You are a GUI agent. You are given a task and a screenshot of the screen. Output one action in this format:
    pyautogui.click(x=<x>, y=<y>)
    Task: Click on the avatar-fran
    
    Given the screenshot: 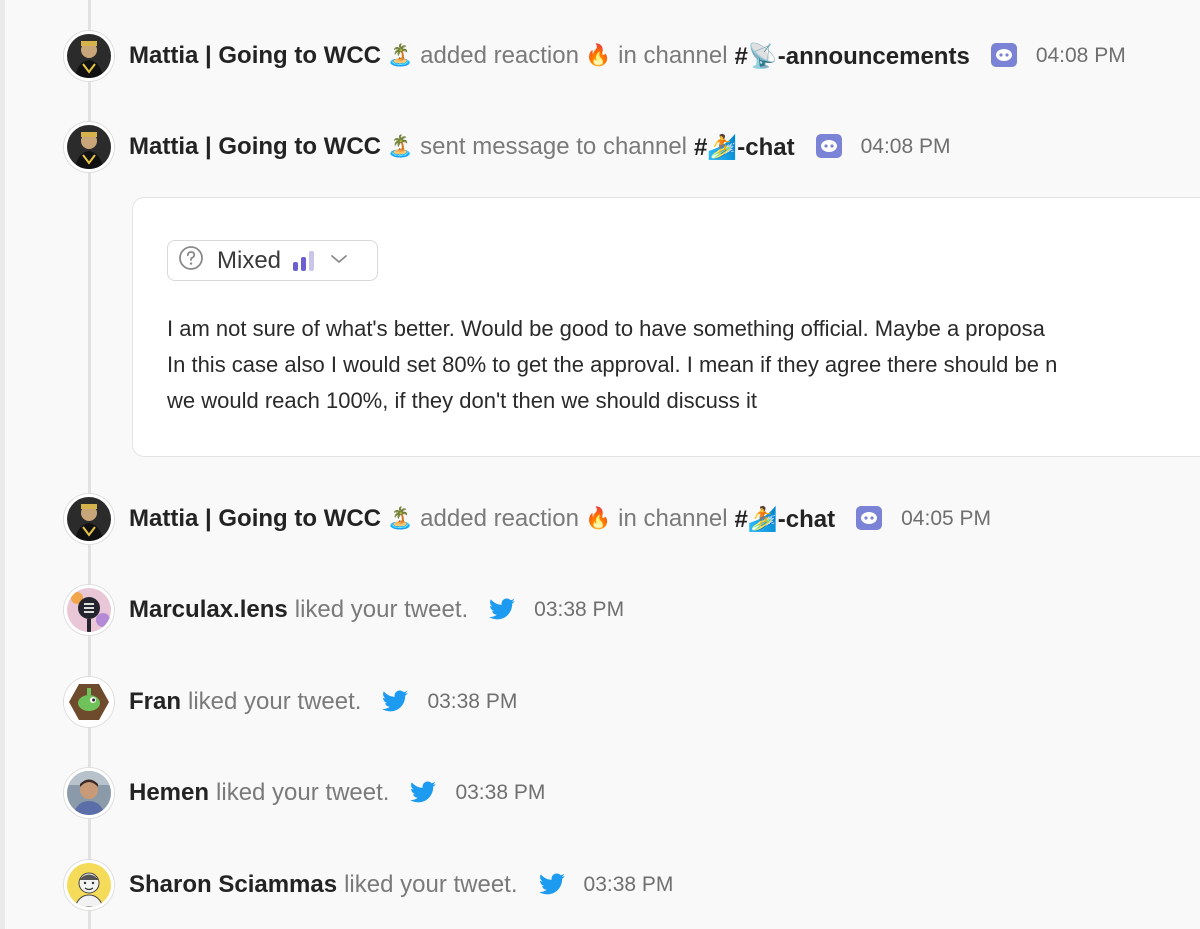 What is the action you would take?
    pyautogui.click(x=89, y=702)
    